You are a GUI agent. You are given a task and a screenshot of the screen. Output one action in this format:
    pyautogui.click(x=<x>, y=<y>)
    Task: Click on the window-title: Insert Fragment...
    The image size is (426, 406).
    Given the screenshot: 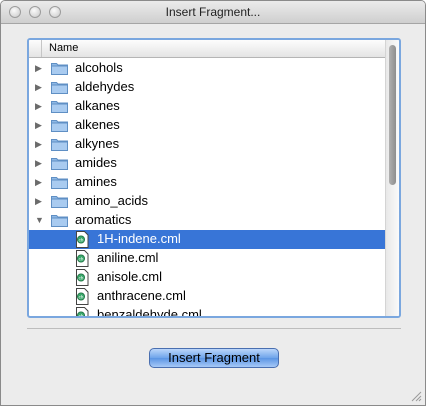 What is the action you would take?
    pyautogui.click(x=213, y=12)
    